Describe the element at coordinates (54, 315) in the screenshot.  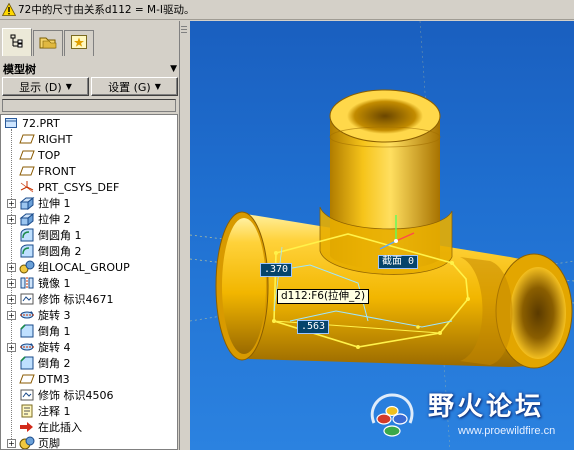
I see `tree-node-label: 旋转 3` at that location.